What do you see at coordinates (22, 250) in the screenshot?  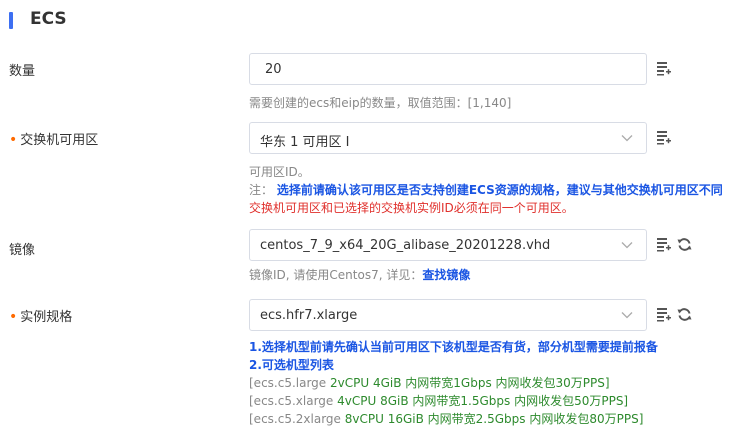 I see `image-label: 镜像` at bounding box center [22, 250].